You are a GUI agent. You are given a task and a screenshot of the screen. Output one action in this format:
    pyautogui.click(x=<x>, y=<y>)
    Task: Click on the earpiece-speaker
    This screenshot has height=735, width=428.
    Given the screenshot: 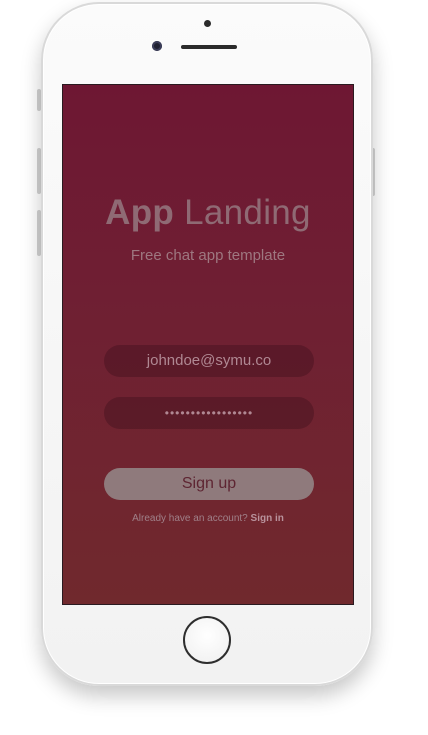 What is the action you would take?
    pyautogui.click(x=209, y=47)
    